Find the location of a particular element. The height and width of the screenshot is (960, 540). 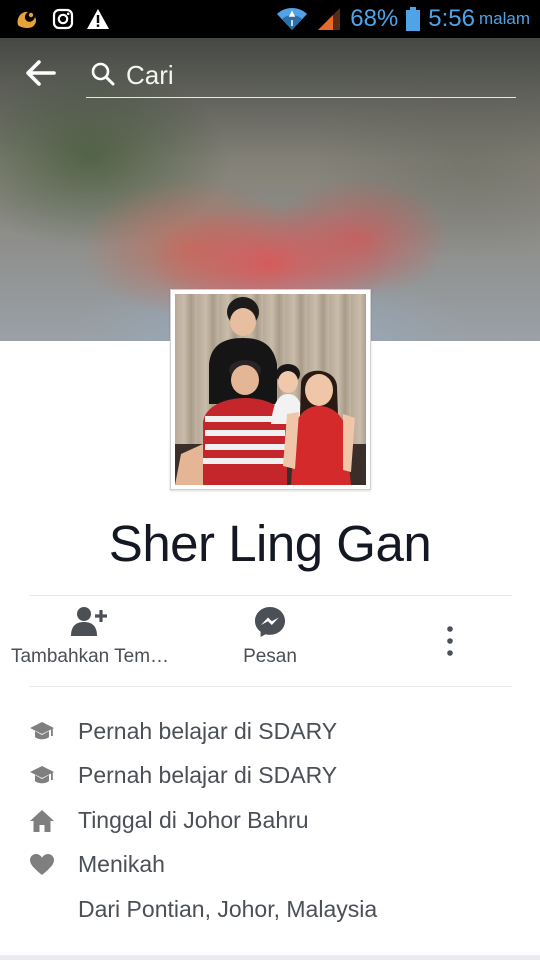

wifi-icon is located at coordinates (292, 19).